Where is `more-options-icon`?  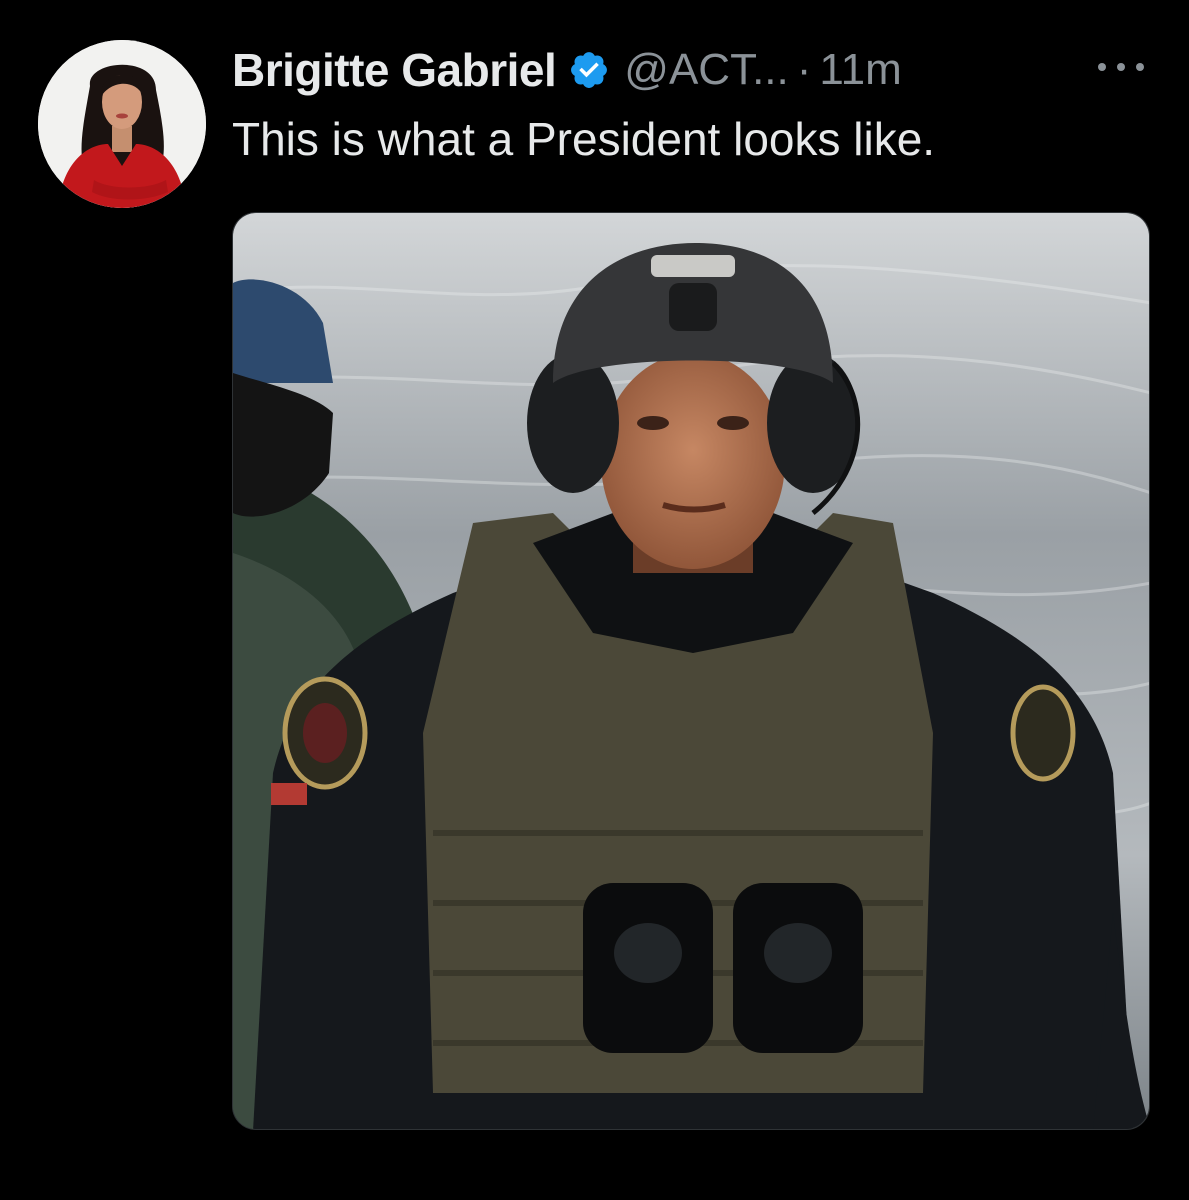
more-options-icon is located at coordinates (1121, 67).